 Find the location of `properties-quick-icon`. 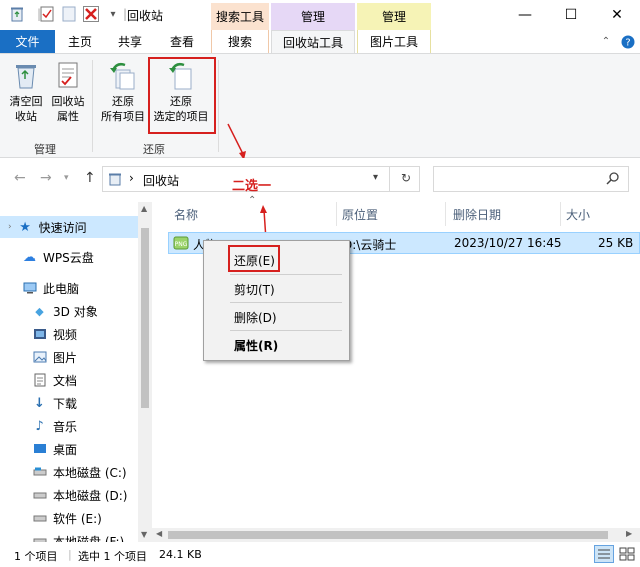

properties-quick-icon is located at coordinates (47, 14).